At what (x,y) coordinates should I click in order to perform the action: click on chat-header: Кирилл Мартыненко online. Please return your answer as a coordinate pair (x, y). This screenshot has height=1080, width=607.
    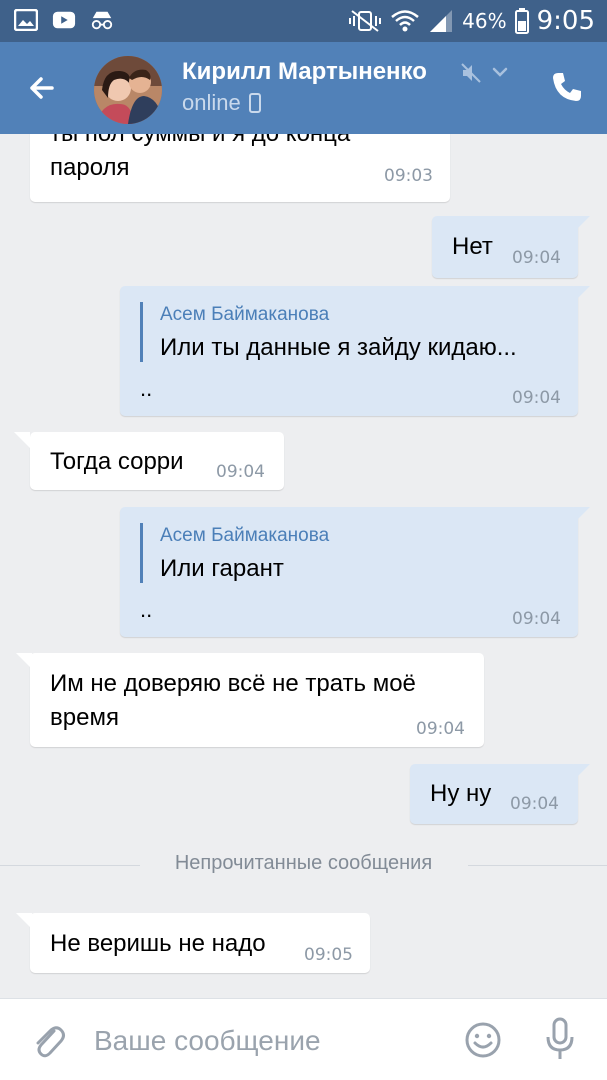
    Looking at the image, I should click on (303, 88).